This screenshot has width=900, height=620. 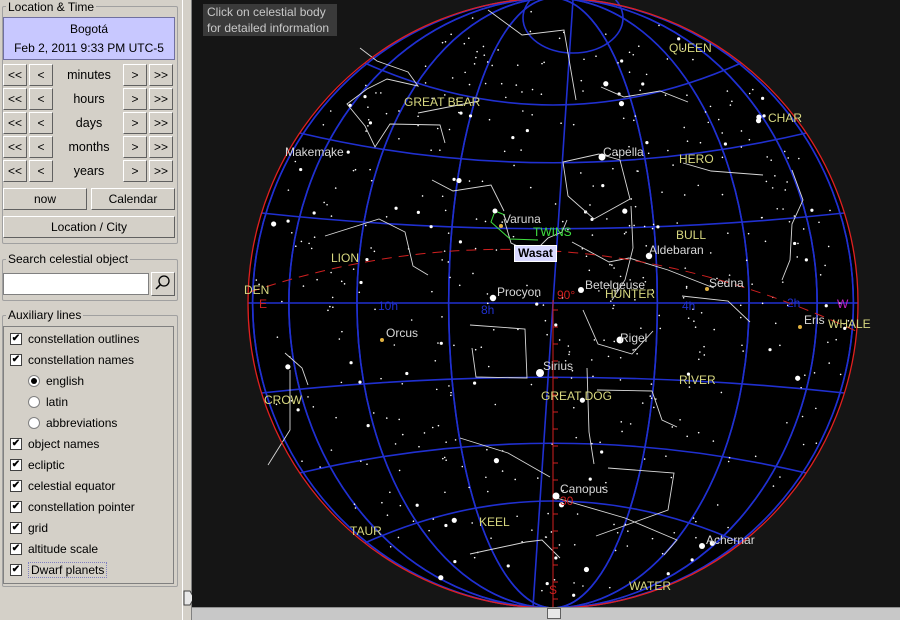 I want to click on constellation-label: CROW, so click(x=283, y=400).